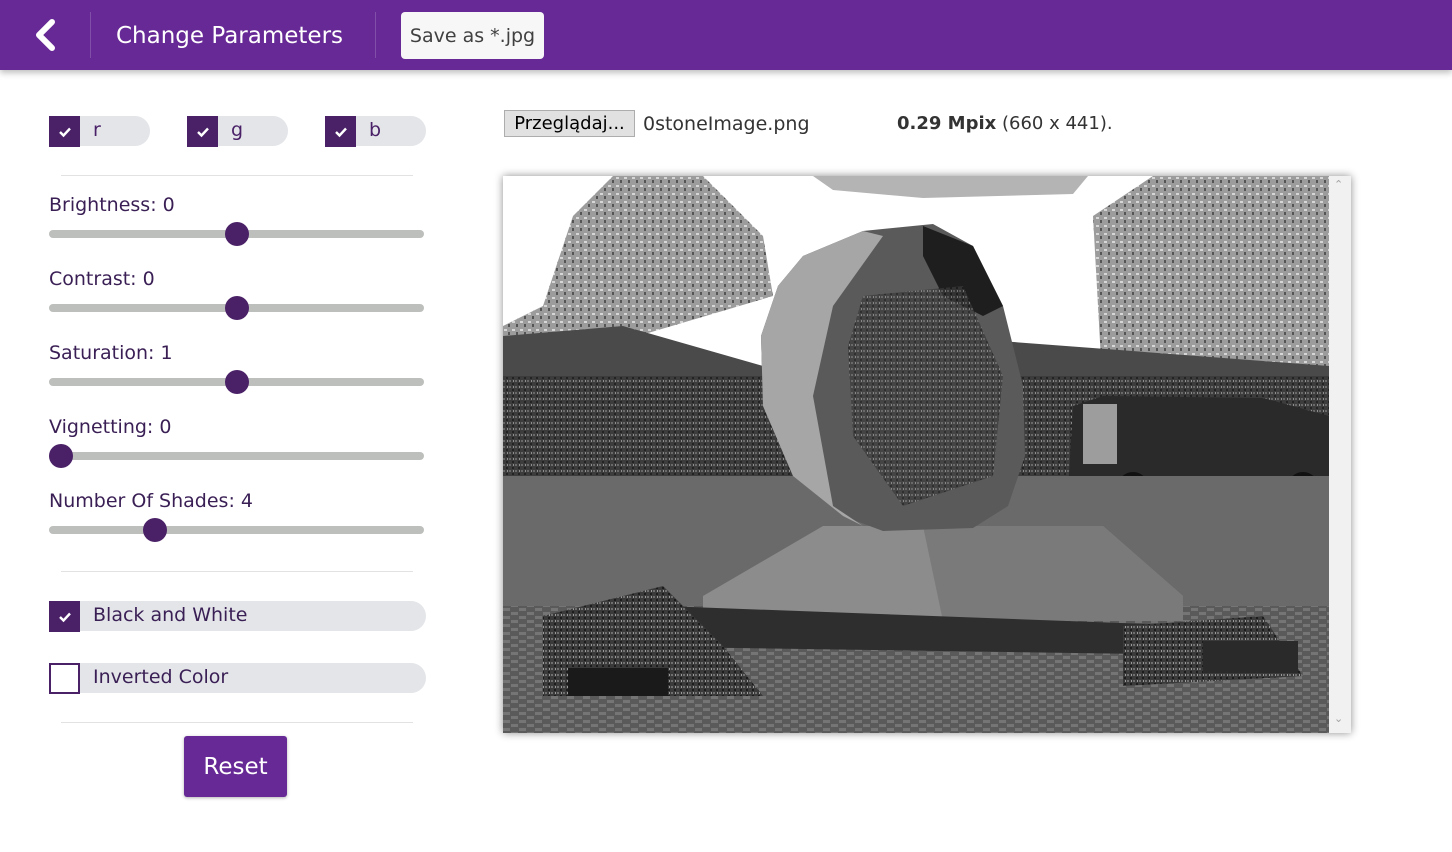 This screenshot has width=1452, height=852. Describe the element at coordinates (112, 205) in the screenshot. I see `brightness-label: Brightness: 0` at that location.